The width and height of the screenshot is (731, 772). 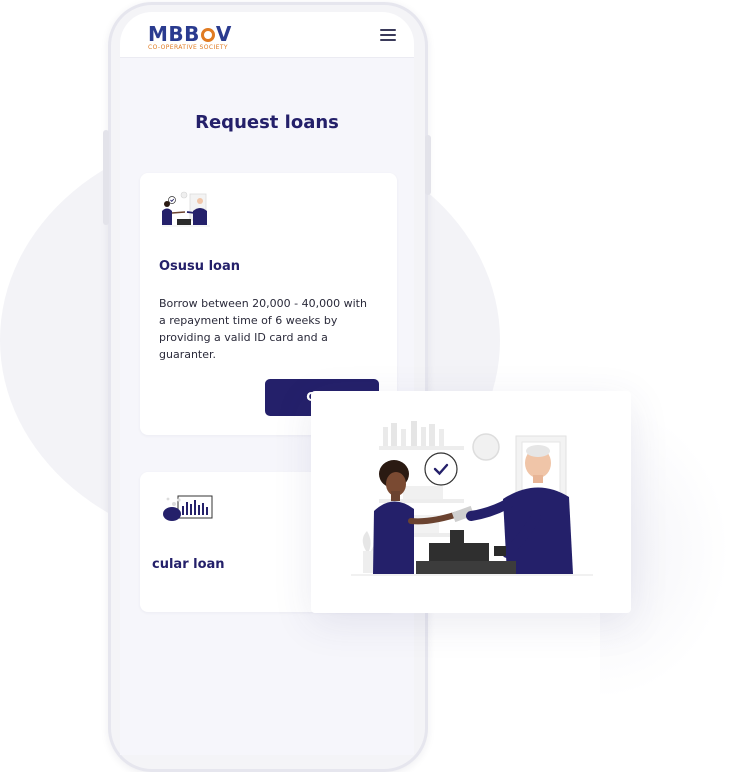 What do you see at coordinates (174, 34) in the screenshot?
I see `logo-text-a: MBB` at bounding box center [174, 34].